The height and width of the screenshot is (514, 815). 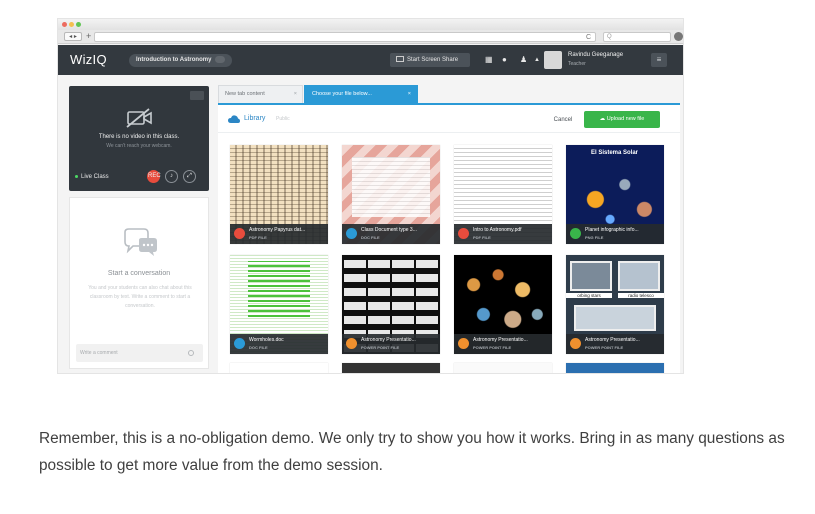 What do you see at coordinates (489, 60) in the screenshot?
I see `layout-icon: ▦` at bounding box center [489, 60].